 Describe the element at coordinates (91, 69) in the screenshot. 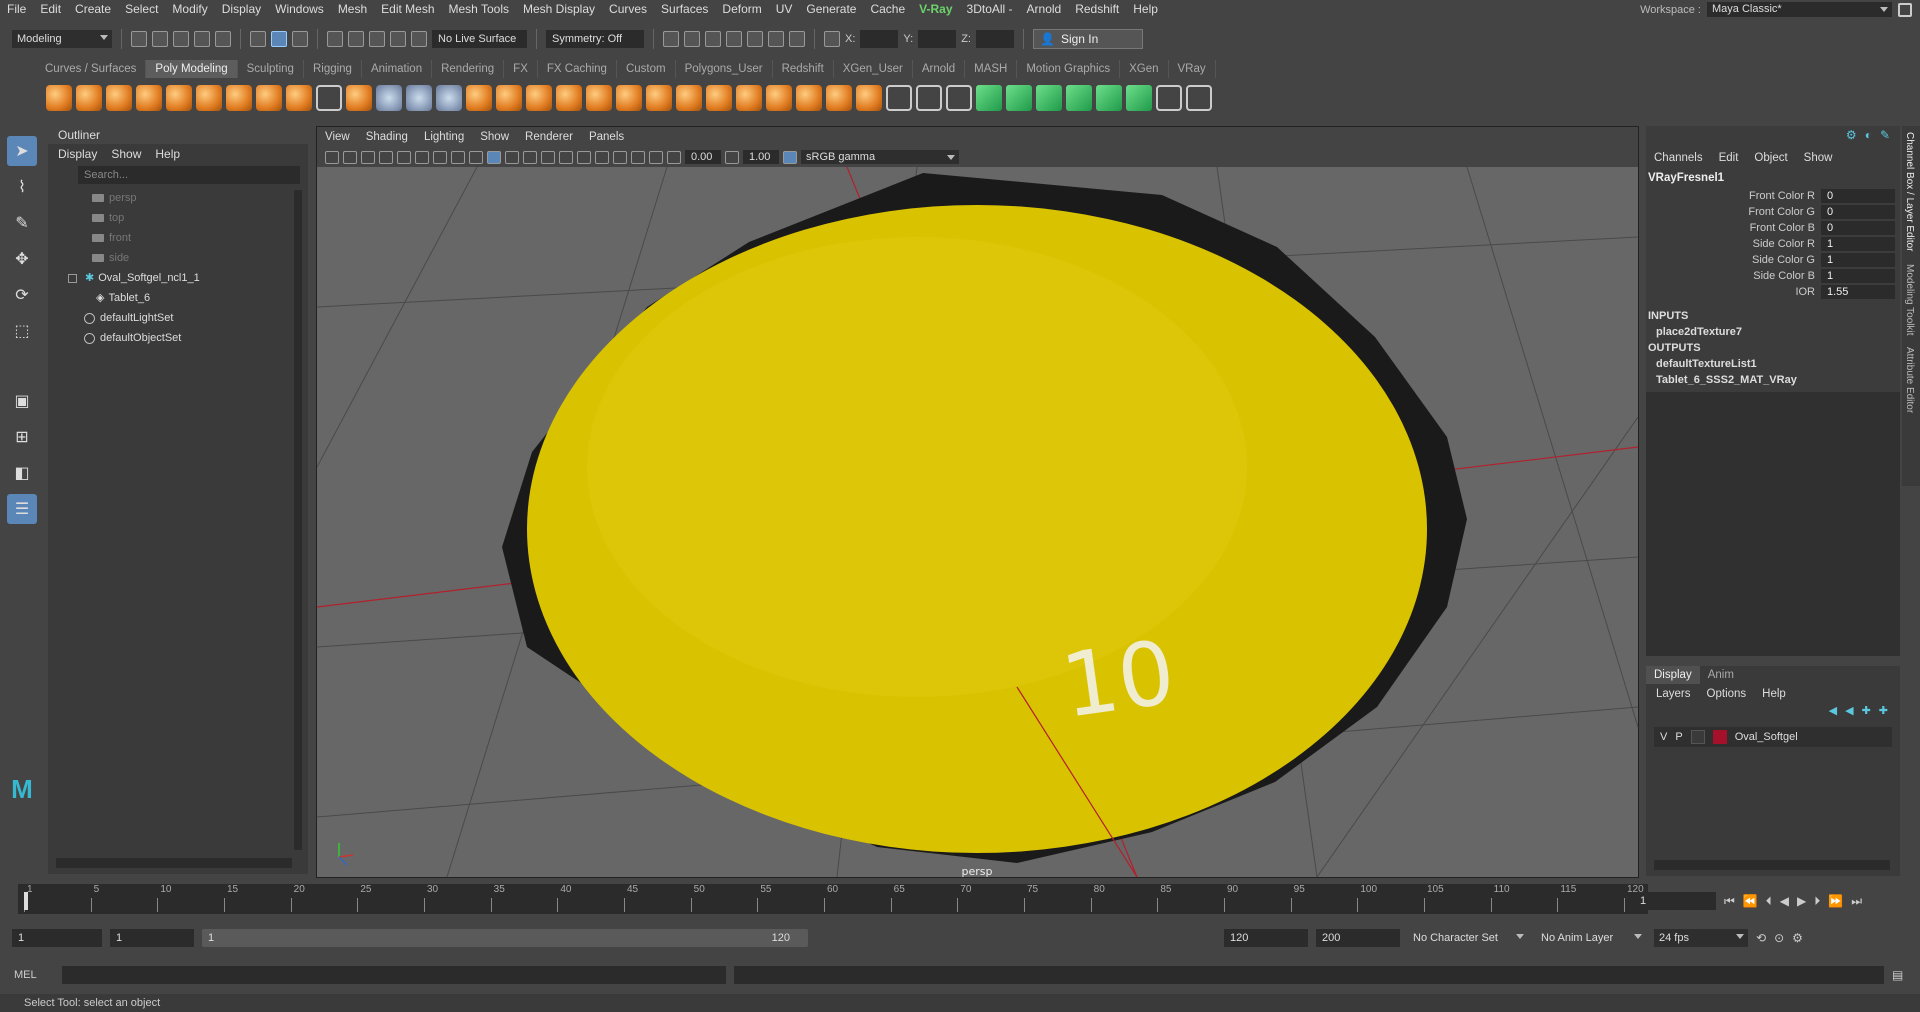

I see `shelf-tab-curves-surfaces: Curves / Surfaces` at that location.